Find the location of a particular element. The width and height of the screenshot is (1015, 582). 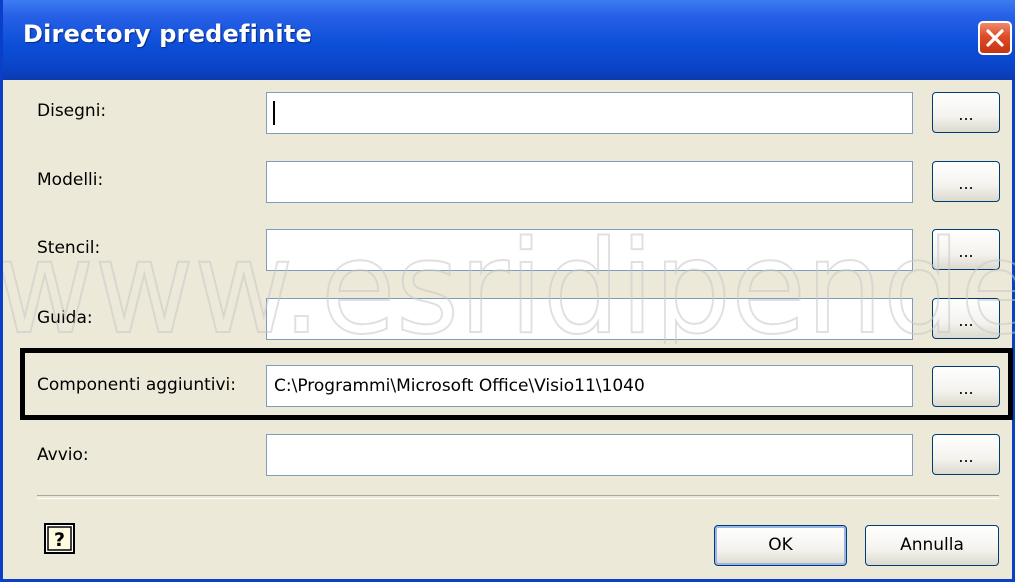

label-avvio: Avvio: is located at coordinates (63, 455).